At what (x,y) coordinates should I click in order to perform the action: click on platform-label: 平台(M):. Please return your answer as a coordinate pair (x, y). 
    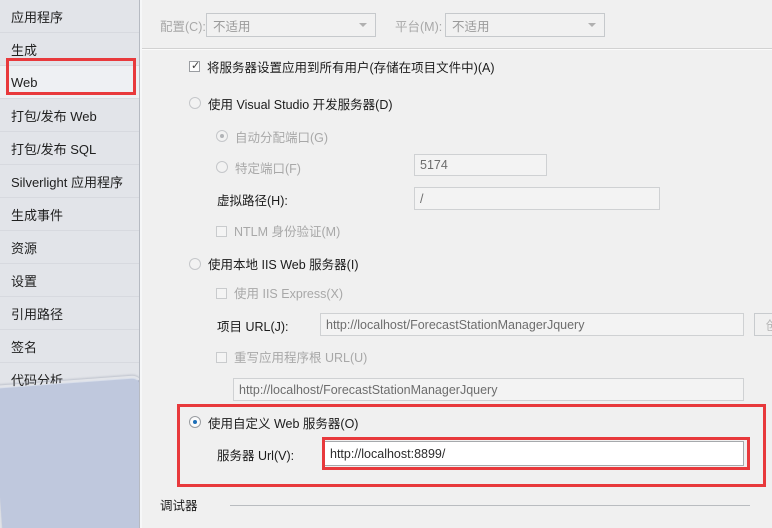
    Looking at the image, I should click on (419, 27).